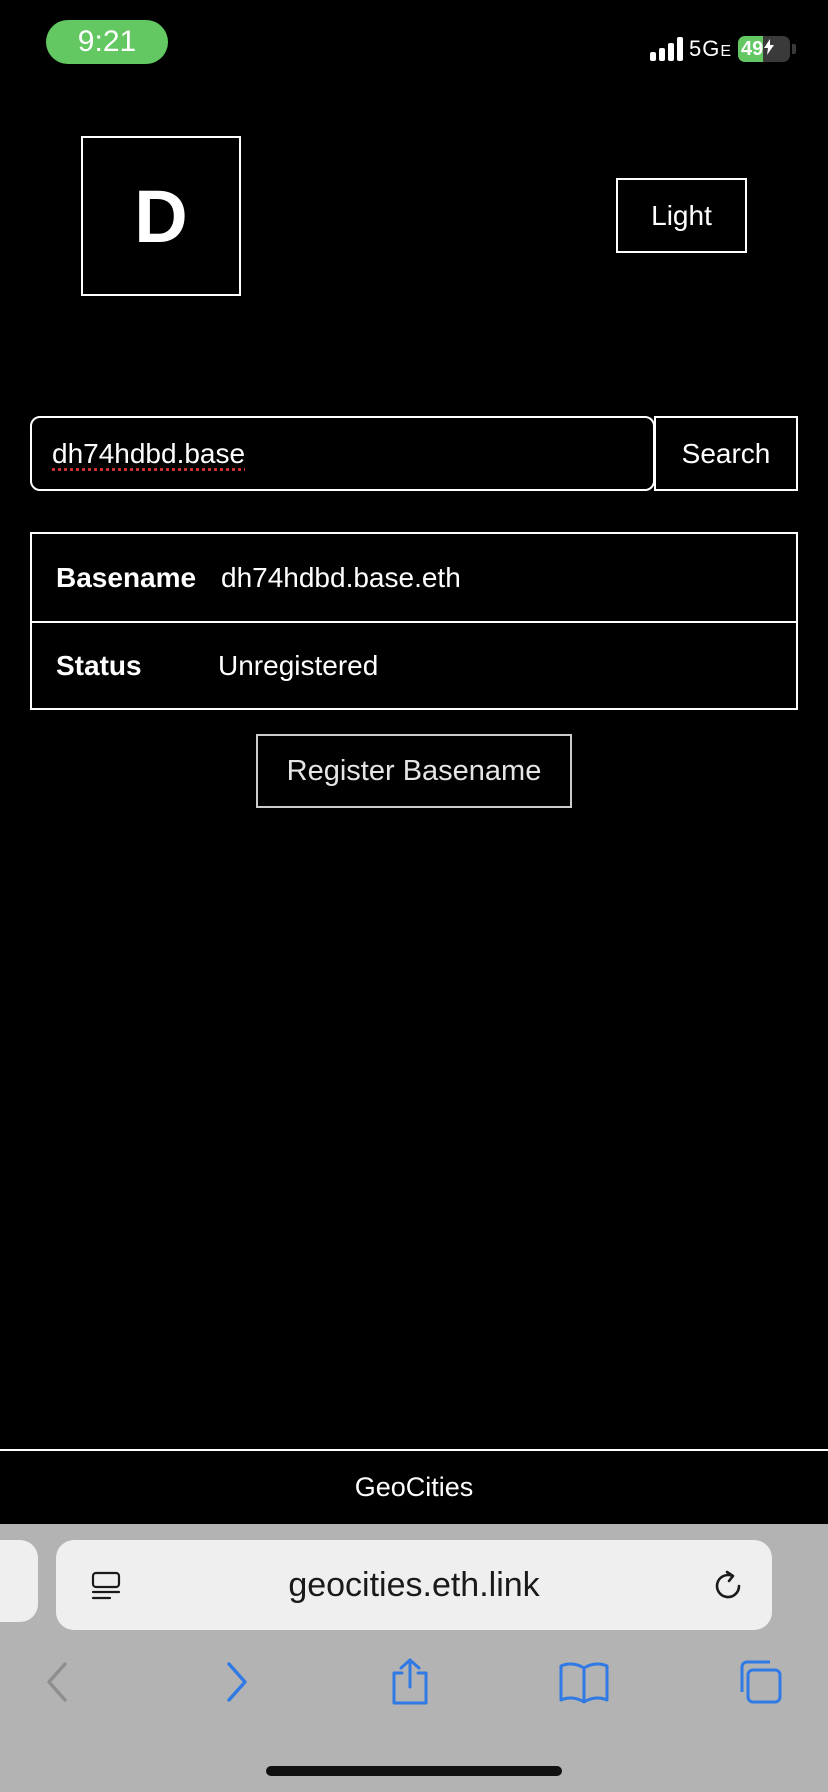 This screenshot has width=828, height=1792. I want to click on battery-nub, so click(794, 49).